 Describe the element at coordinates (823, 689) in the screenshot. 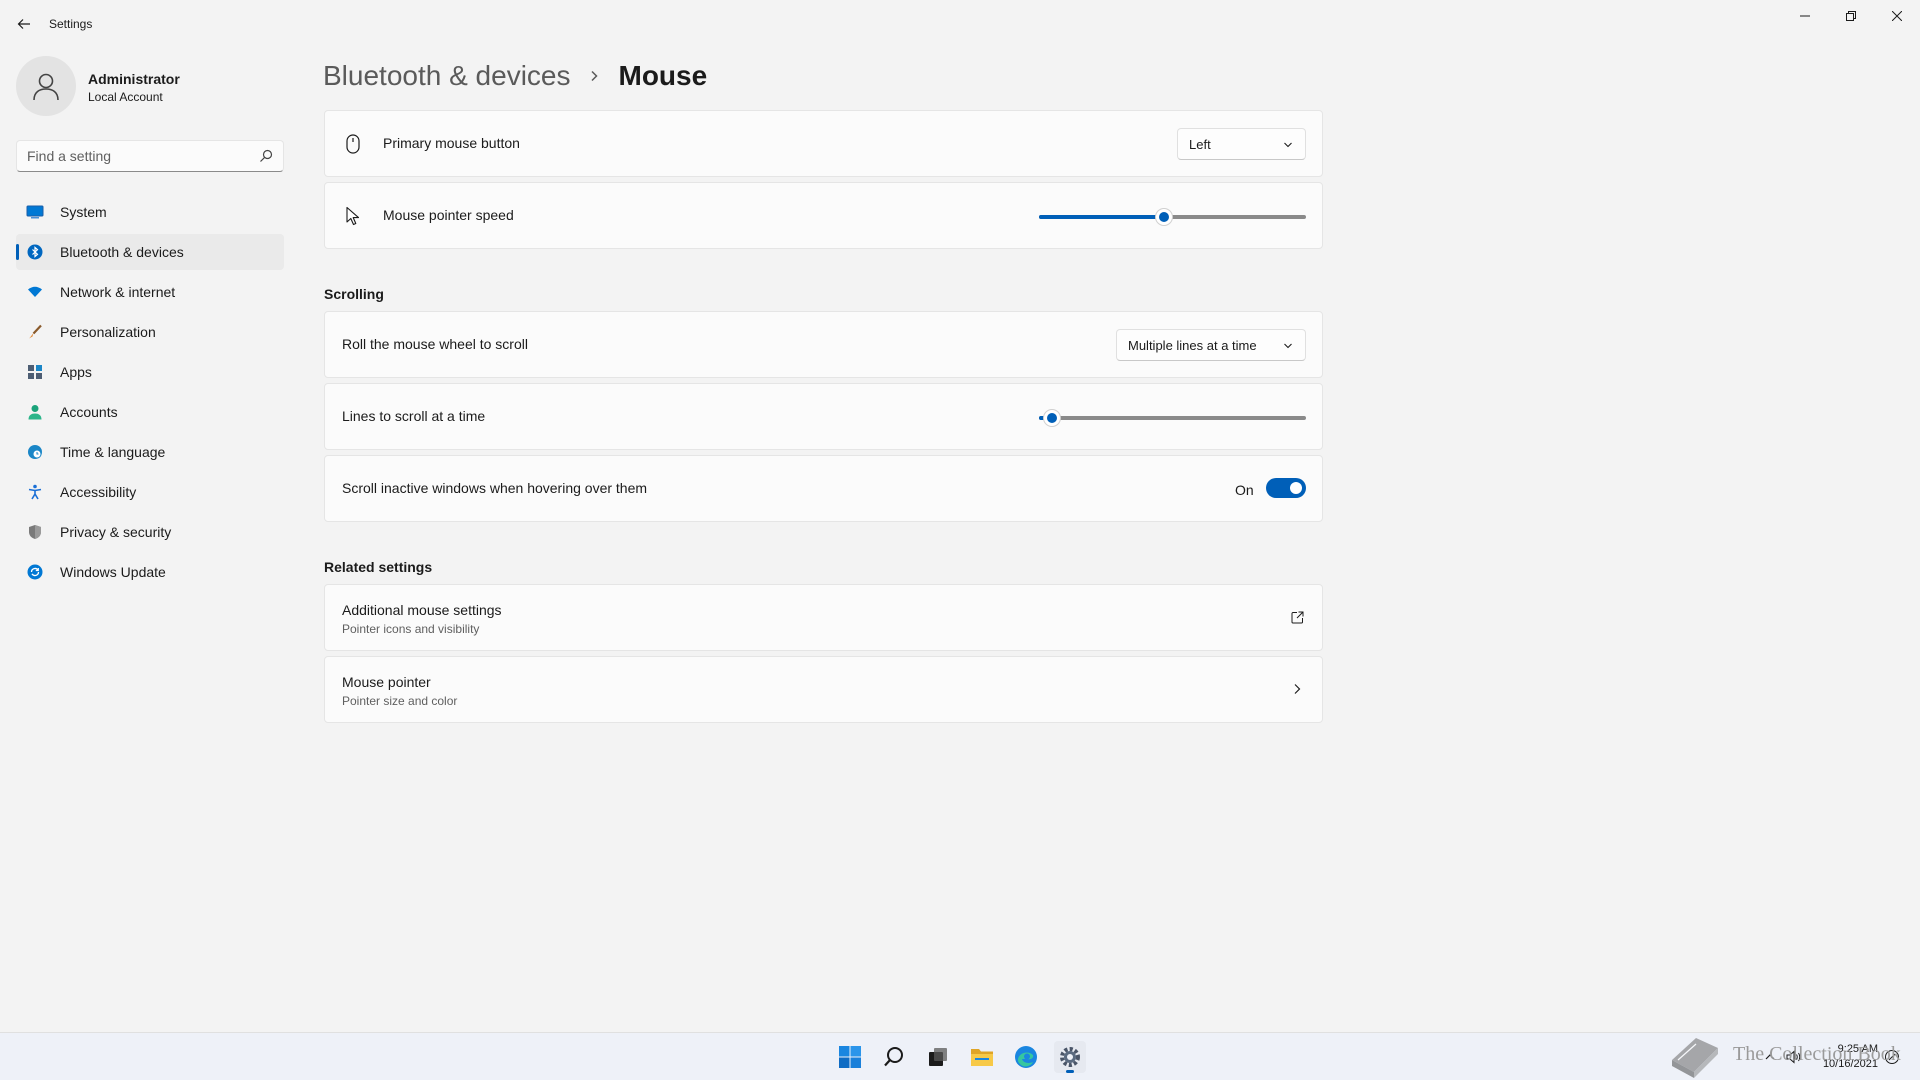

I see `mouse-pointer-card: Mouse pointer Pointer size and color` at that location.